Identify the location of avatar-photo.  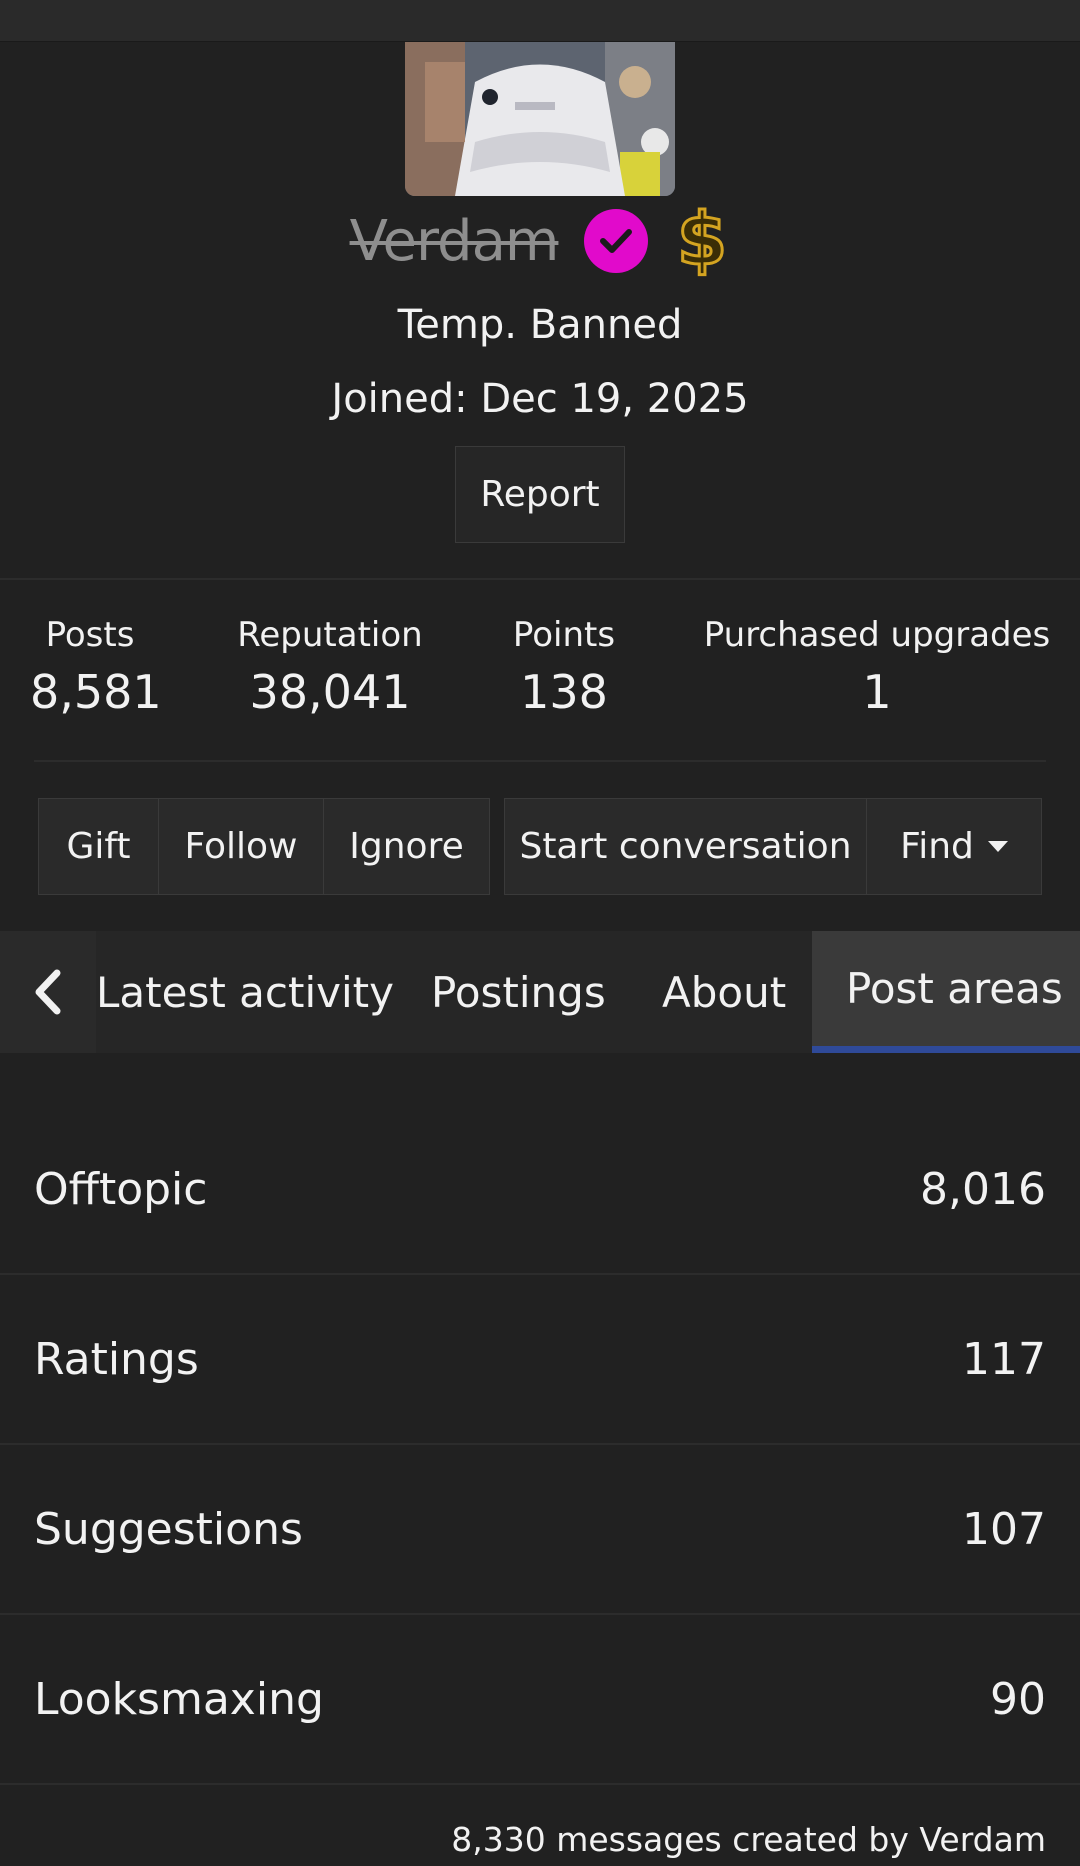
(540, 119).